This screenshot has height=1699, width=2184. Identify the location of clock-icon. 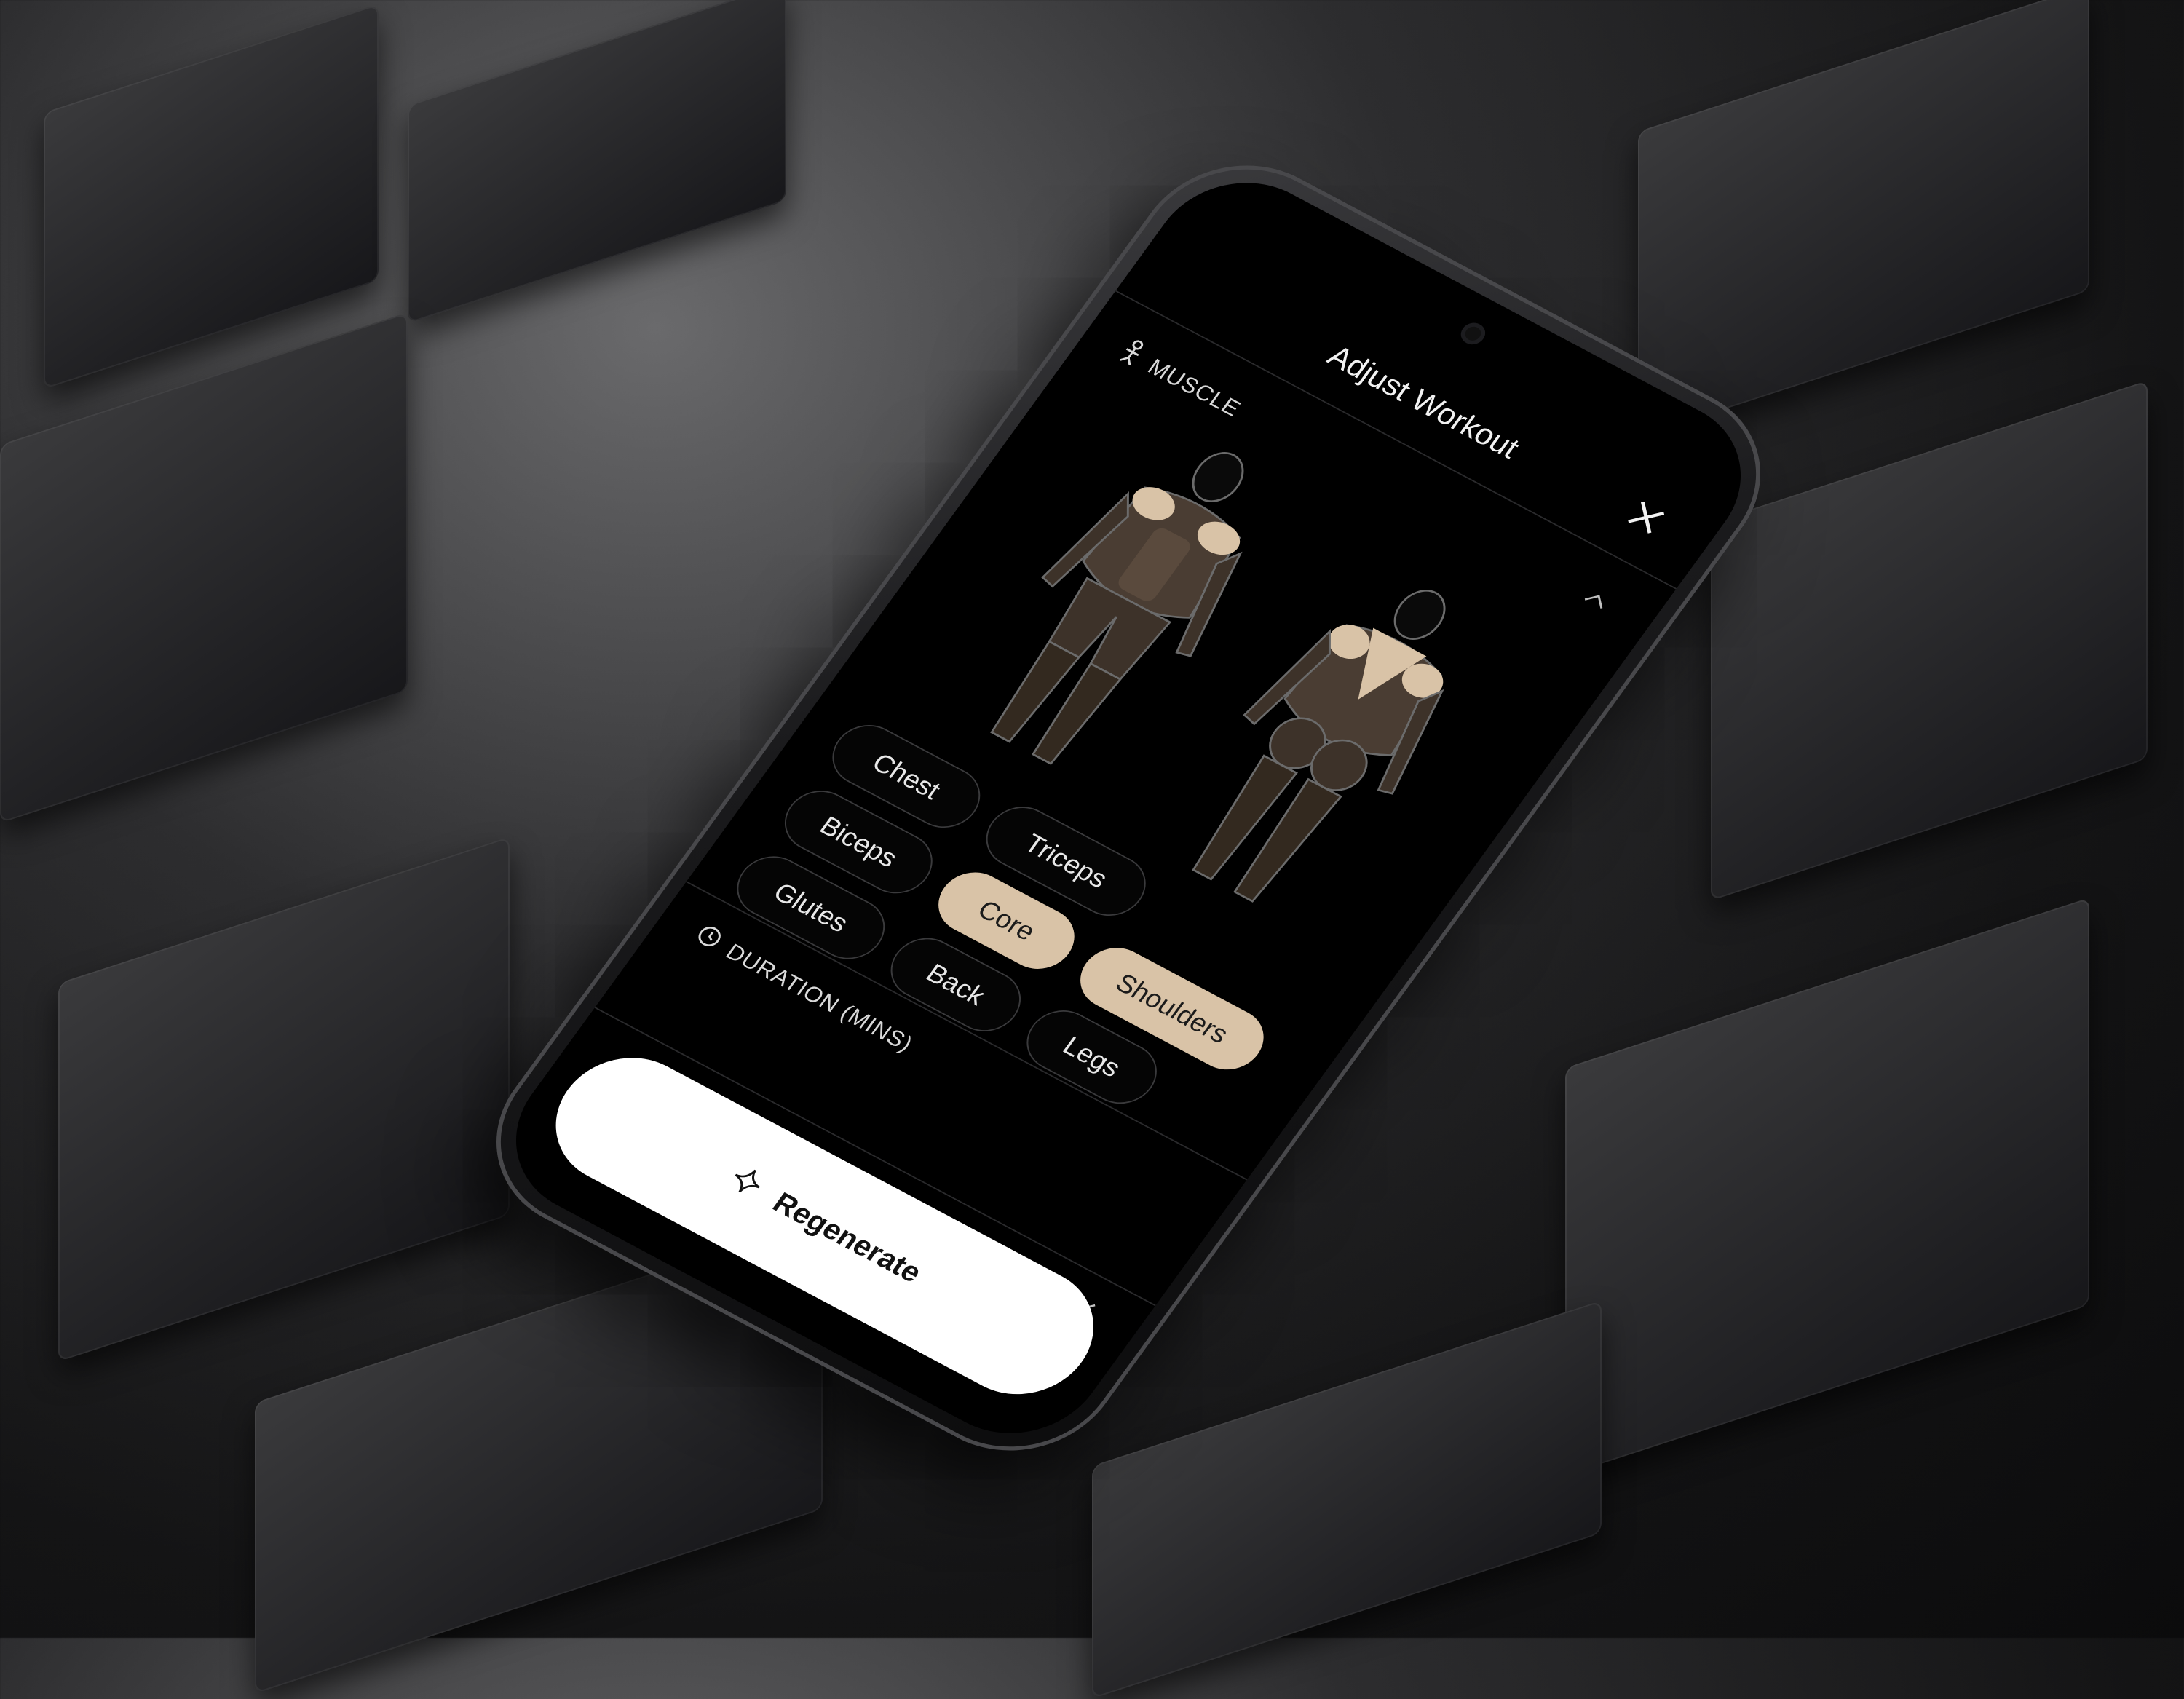
(708, 939).